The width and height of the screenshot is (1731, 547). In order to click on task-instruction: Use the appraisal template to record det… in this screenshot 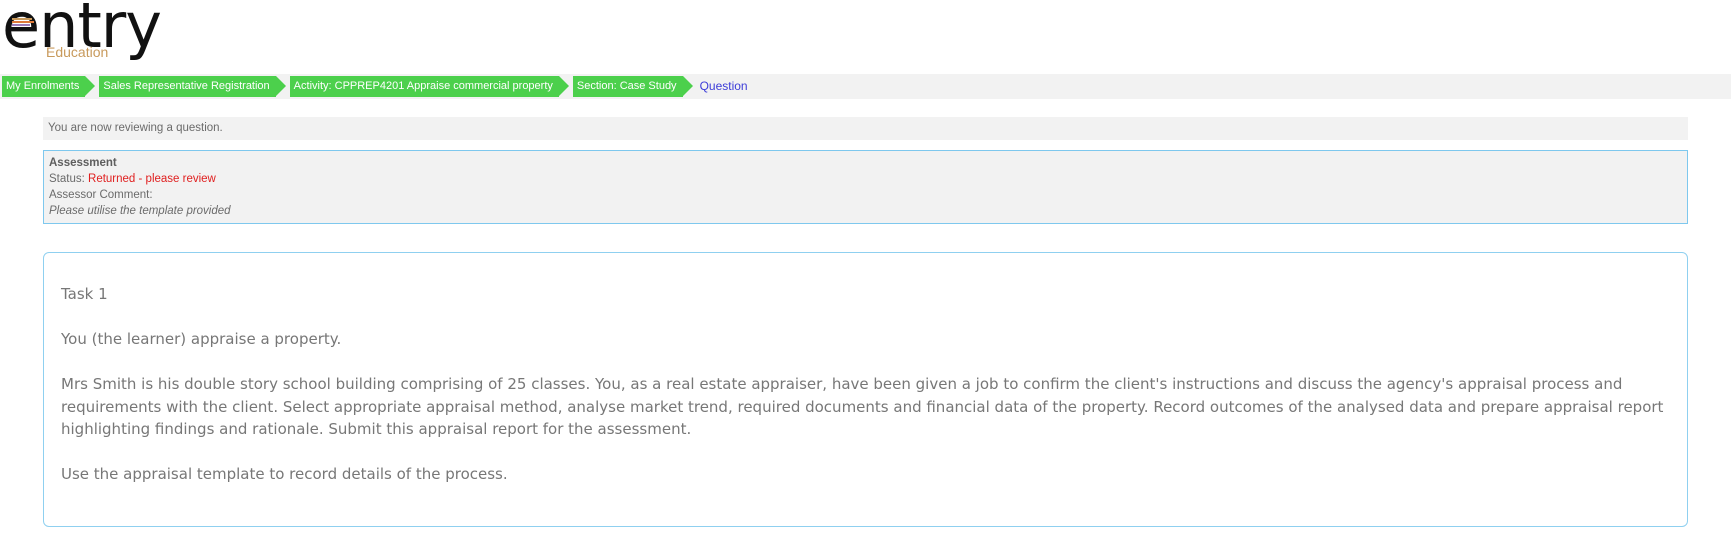, I will do `click(284, 474)`.